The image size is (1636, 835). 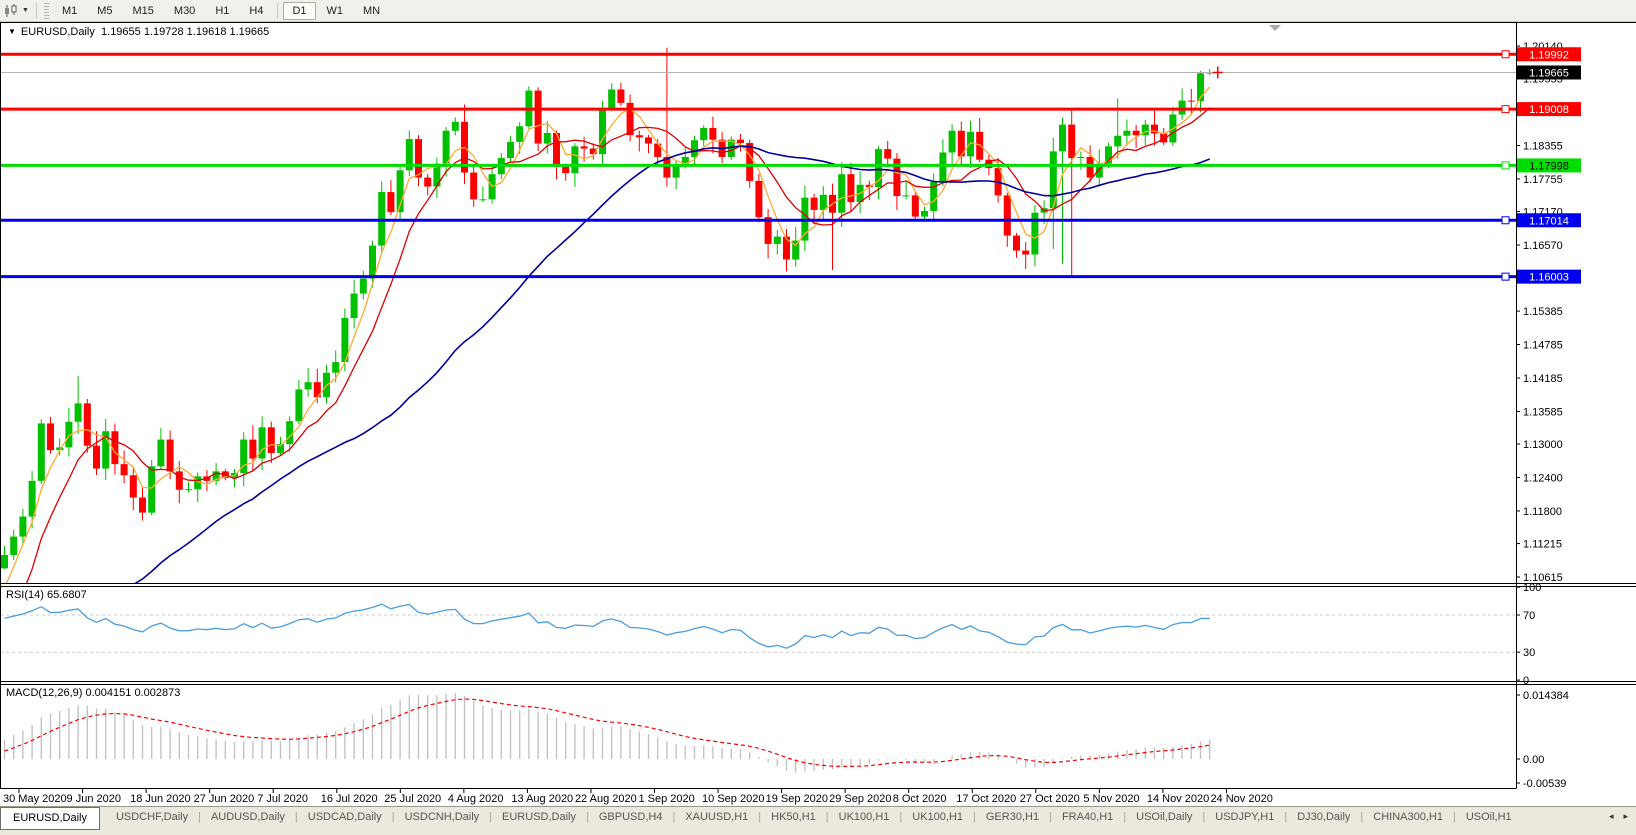 What do you see at coordinates (1012, 817) in the screenshot?
I see `chart-tab-ger30-h1: GER30,H1` at bounding box center [1012, 817].